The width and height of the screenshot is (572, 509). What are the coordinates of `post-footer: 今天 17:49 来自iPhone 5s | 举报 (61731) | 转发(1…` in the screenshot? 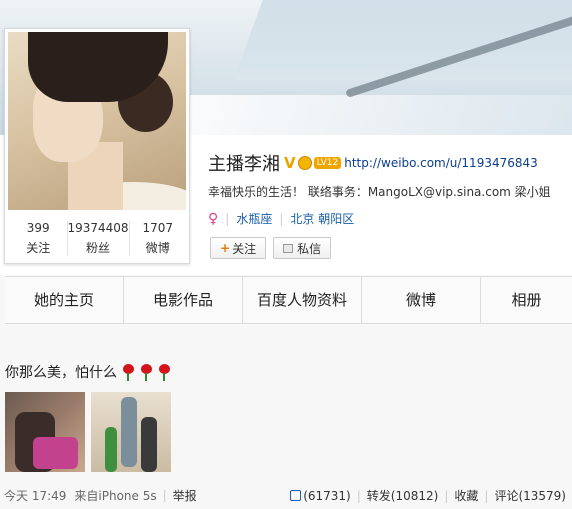 It's located at (286, 495).